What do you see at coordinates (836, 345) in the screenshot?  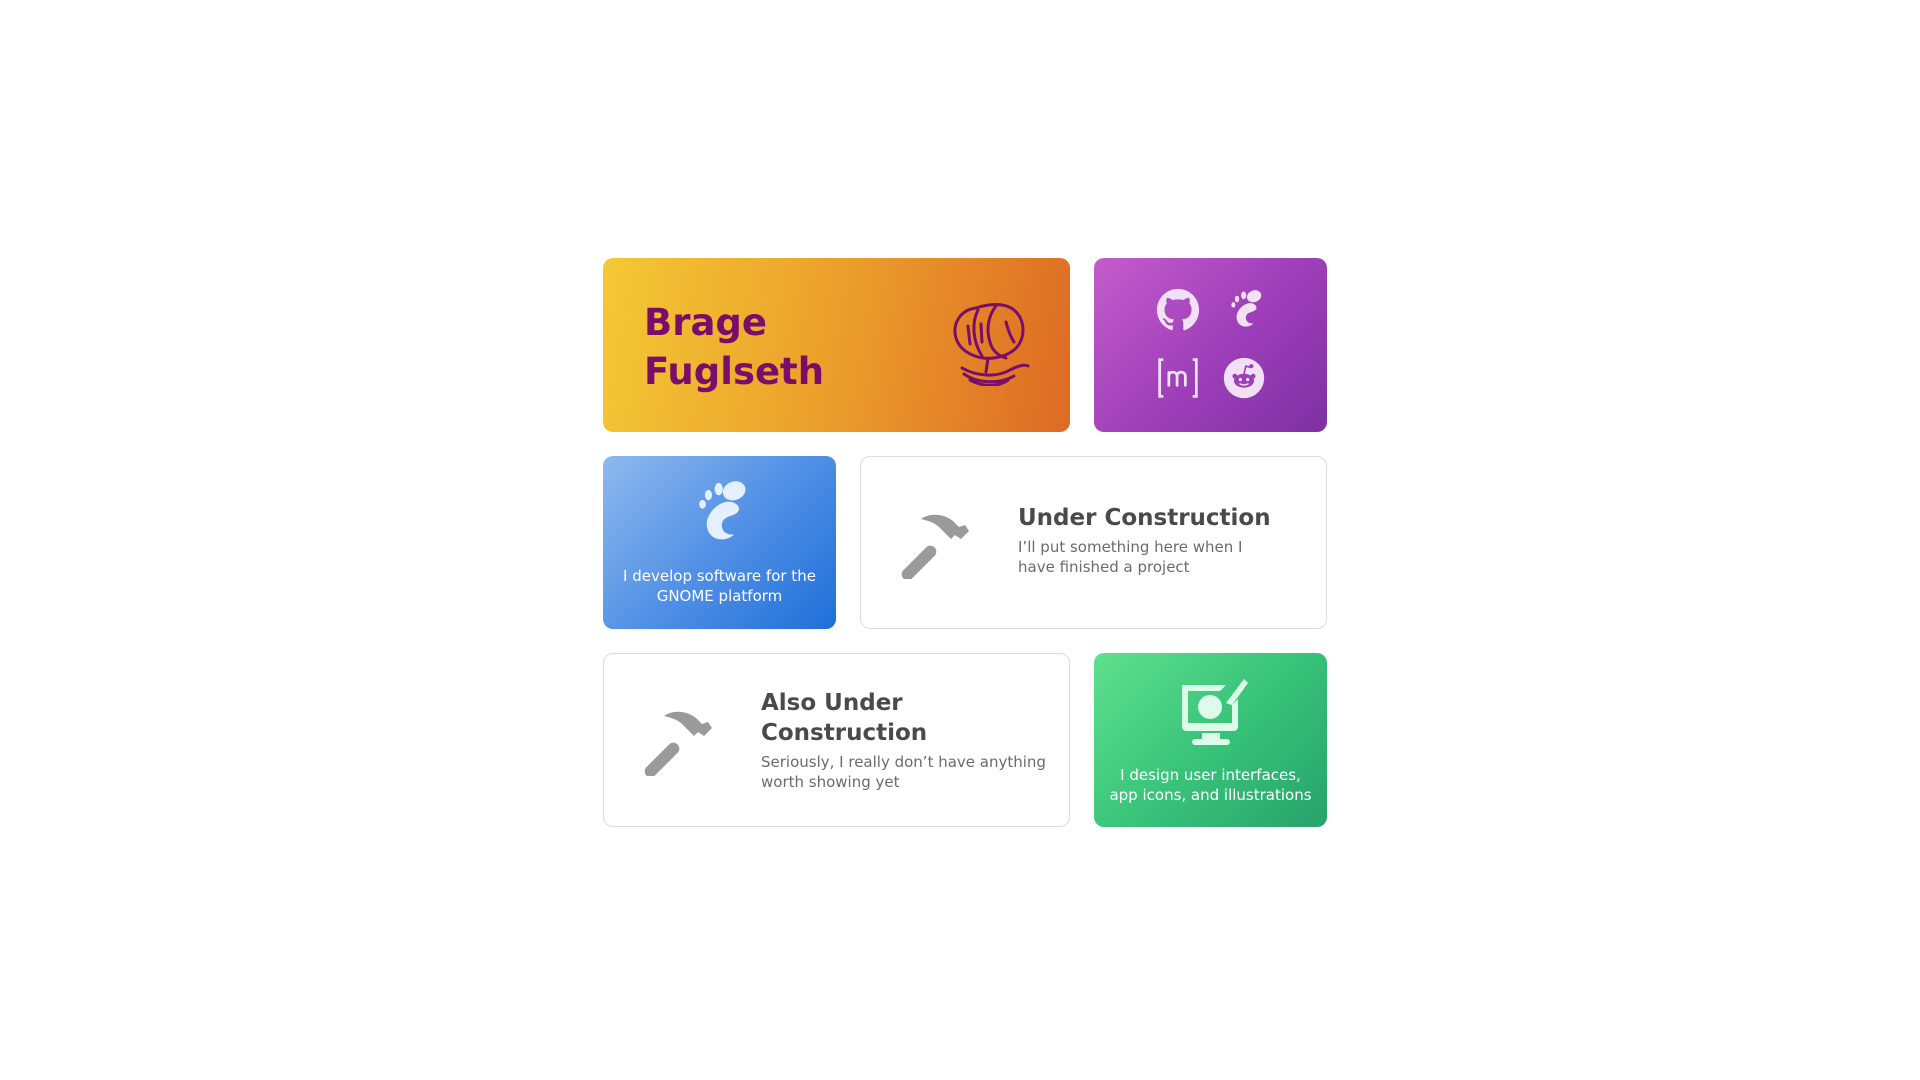 I see `name-card: Brage Fuglseth` at bounding box center [836, 345].